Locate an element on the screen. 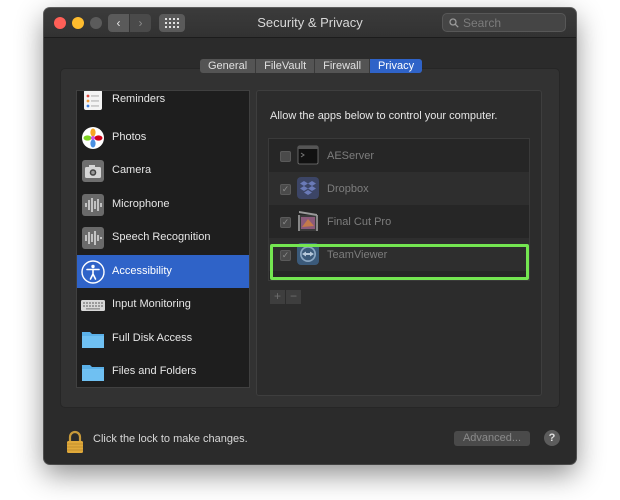  chevron-right-icon: › is located at coordinates (140, 23).